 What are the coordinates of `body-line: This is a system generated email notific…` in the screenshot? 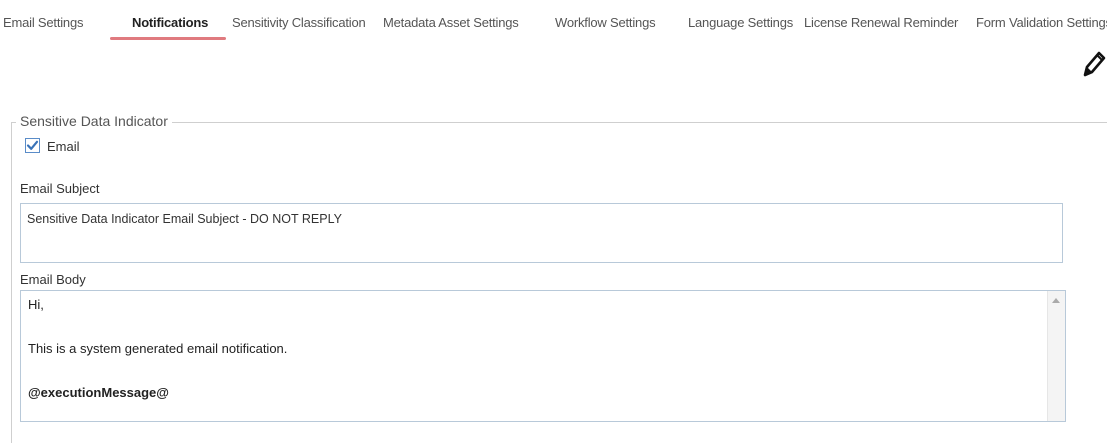 It's located at (158, 348).